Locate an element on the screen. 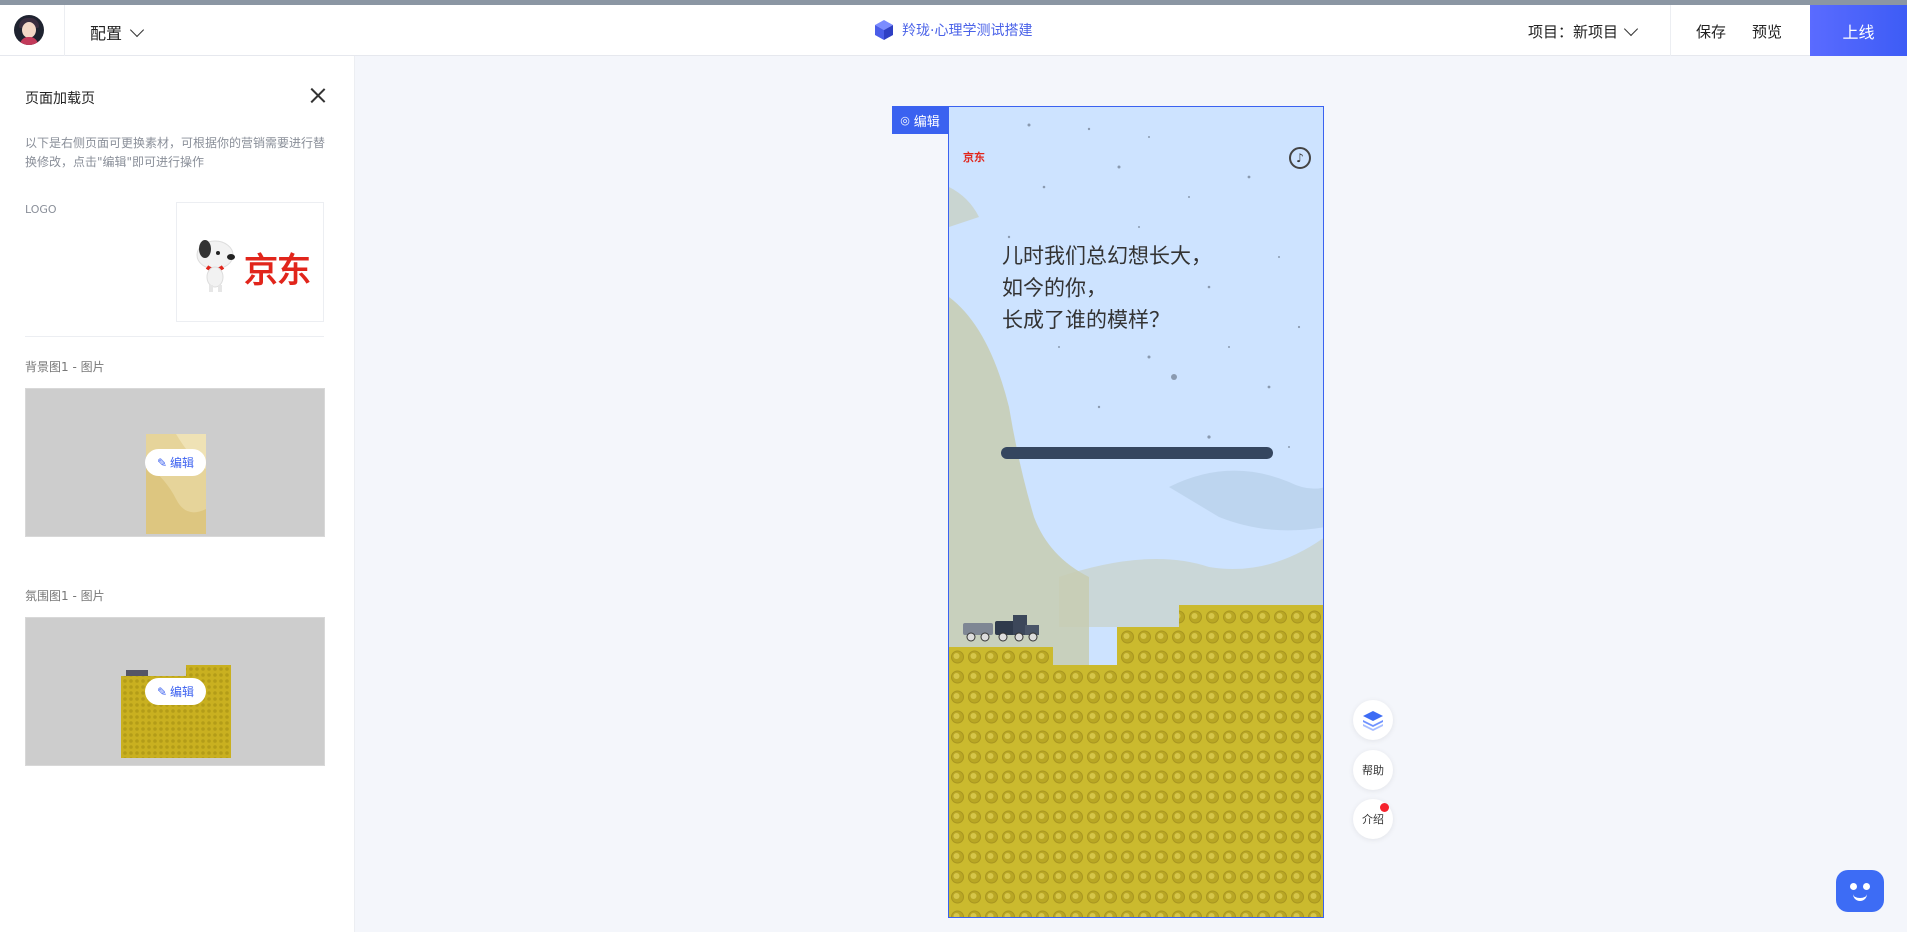 The width and height of the screenshot is (1907, 932). logo-label: LOGO is located at coordinates (41, 209).